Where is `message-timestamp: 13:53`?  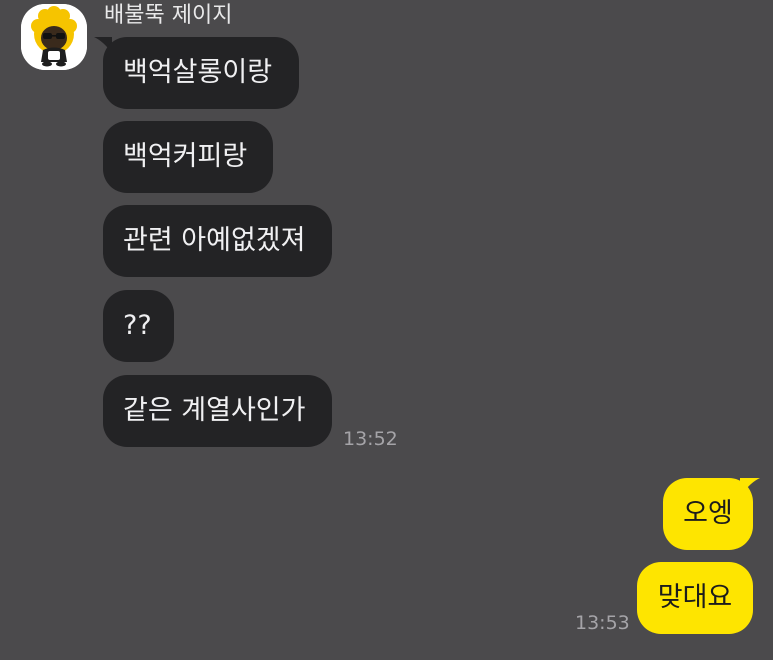
message-timestamp: 13:53 is located at coordinates (602, 623).